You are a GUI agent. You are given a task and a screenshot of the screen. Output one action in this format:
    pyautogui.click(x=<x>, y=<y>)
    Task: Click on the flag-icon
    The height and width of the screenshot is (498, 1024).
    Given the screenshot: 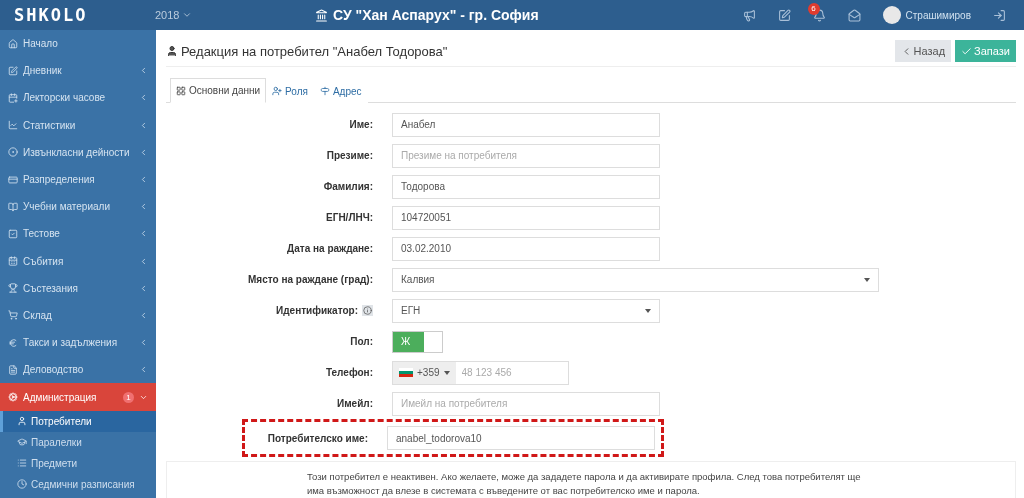 What is the action you would take?
    pyautogui.click(x=406, y=372)
    